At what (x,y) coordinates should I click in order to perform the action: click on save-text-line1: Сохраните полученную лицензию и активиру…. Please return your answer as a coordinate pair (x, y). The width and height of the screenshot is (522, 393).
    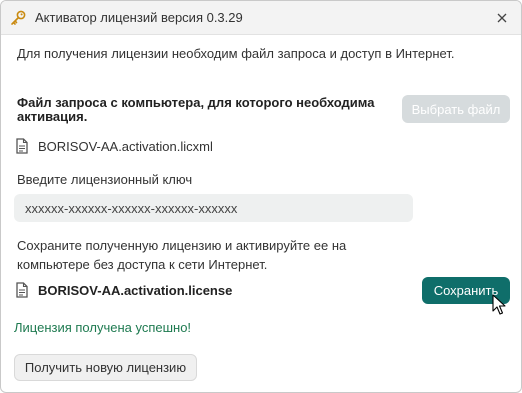
    Looking at the image, I should click on (182, 245).